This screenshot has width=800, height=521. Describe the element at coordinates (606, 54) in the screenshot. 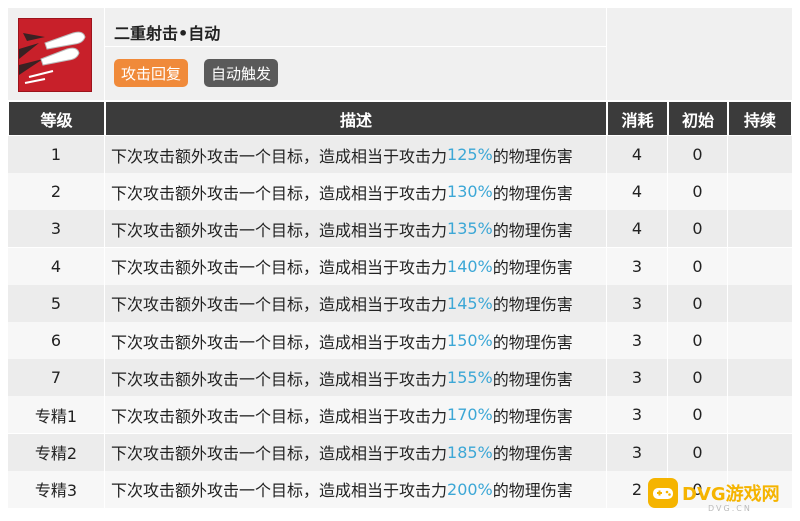

I see `skill-right-divider` at that location.